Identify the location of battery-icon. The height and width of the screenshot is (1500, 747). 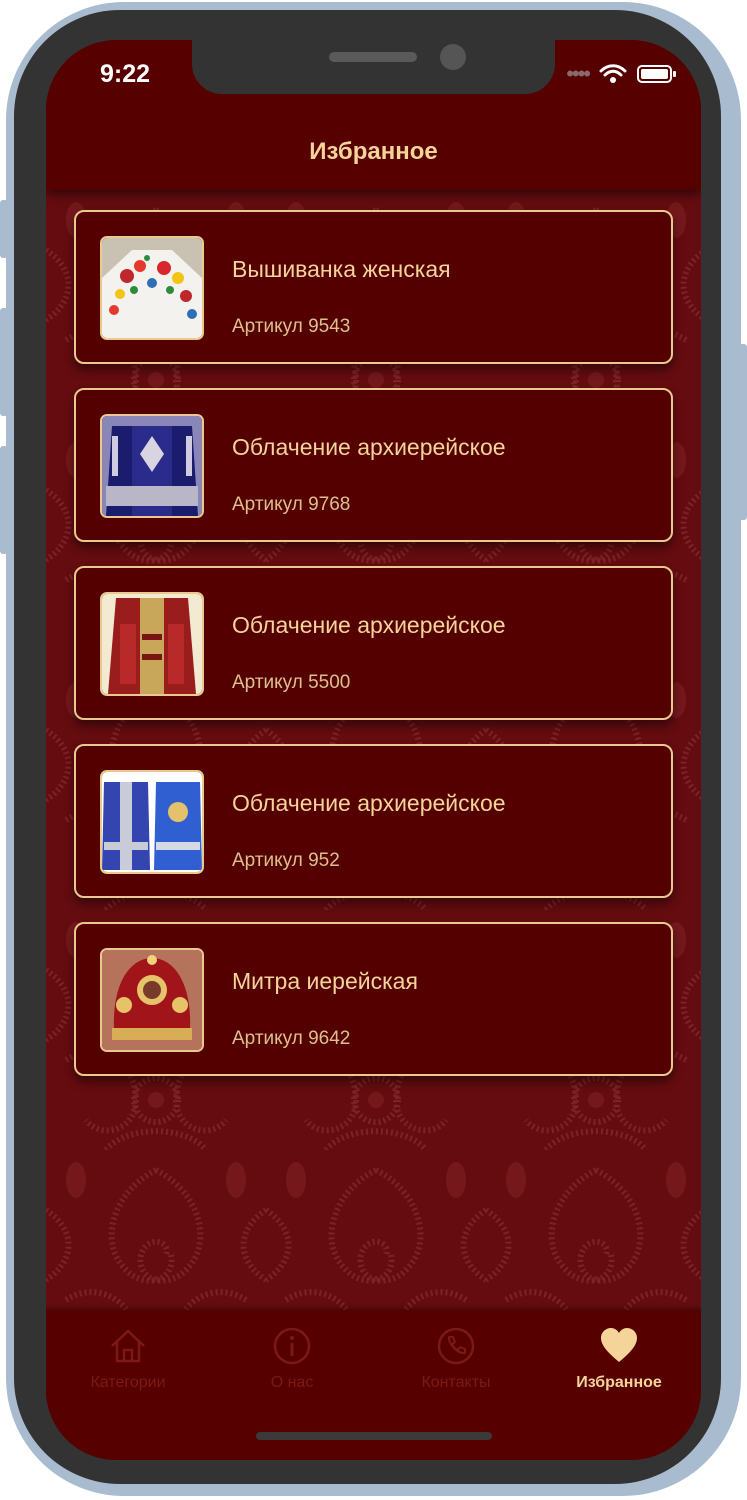
(657, 74).